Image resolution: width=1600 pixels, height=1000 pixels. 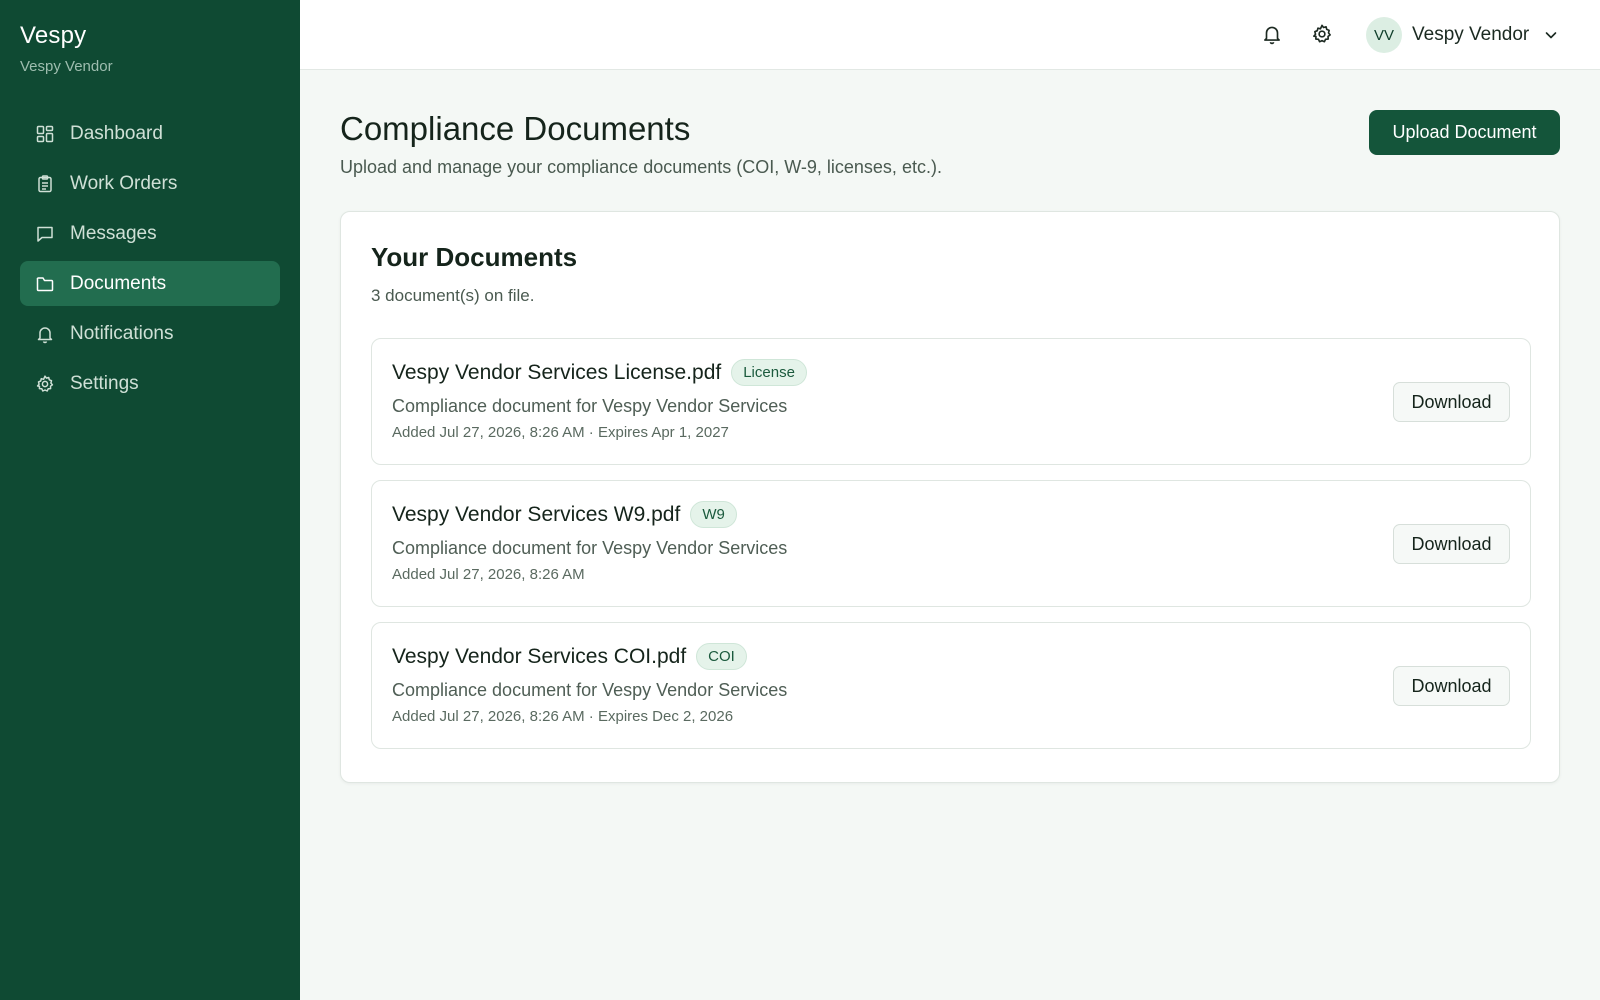 I want to click on document-name-row: Vespy Vendor Services W9.pdf W9, so click(x=564, y=514).